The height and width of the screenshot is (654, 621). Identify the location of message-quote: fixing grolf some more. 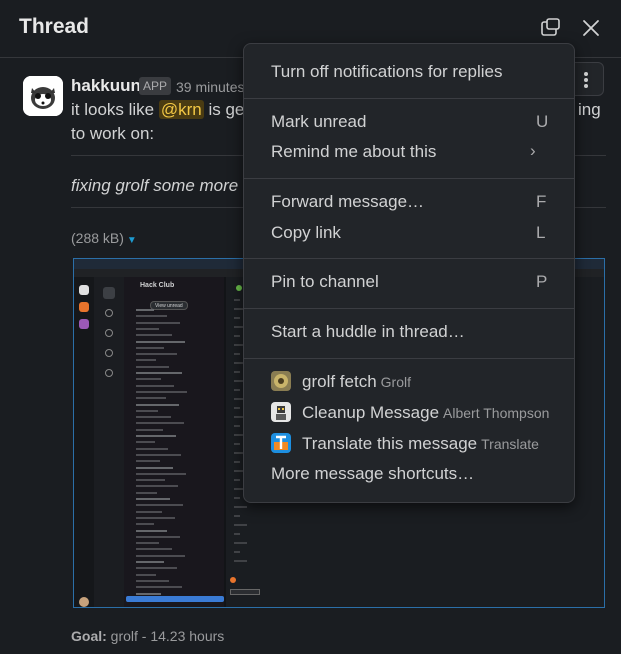
(155, 185).